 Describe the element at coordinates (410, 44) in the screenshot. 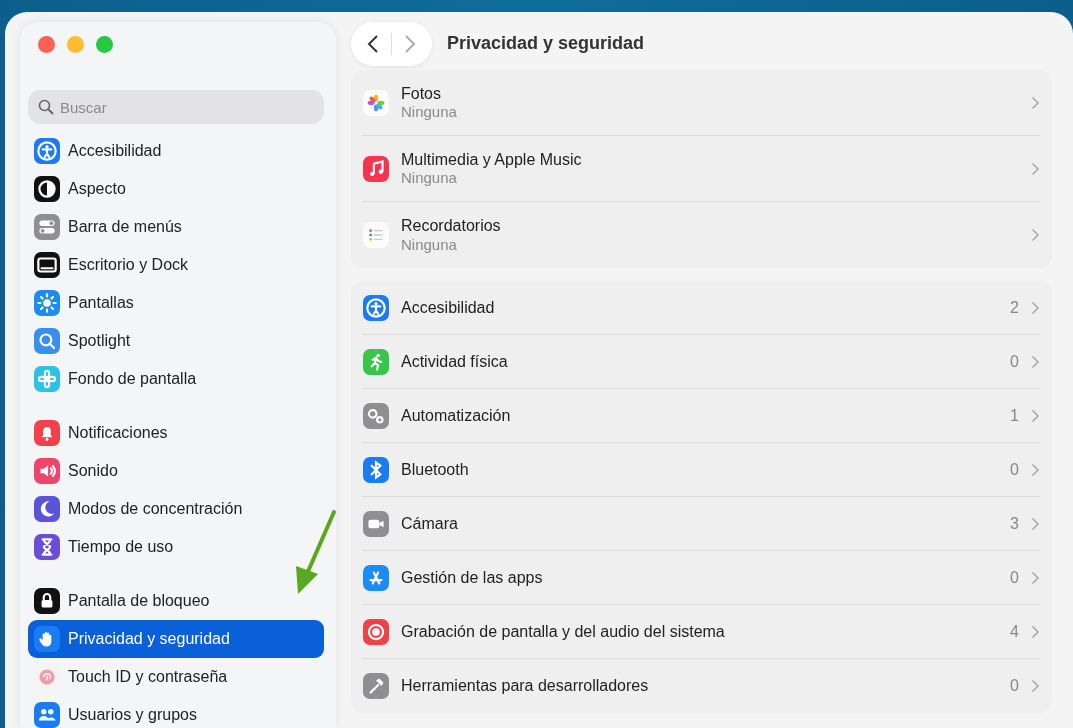

I see `chevron-right-icon` at that location.